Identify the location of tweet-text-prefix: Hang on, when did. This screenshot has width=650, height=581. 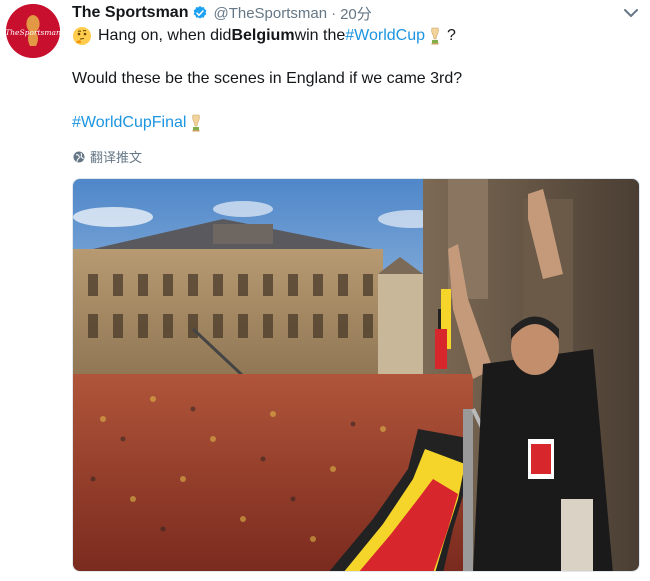
(165, 35).